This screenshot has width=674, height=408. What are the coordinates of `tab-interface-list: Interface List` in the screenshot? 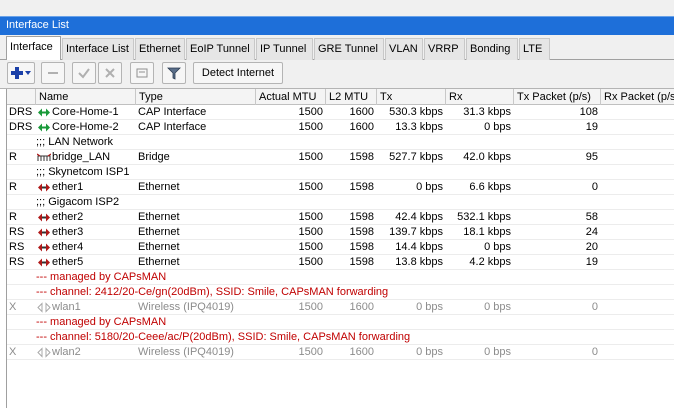 It's located at (98, 49).